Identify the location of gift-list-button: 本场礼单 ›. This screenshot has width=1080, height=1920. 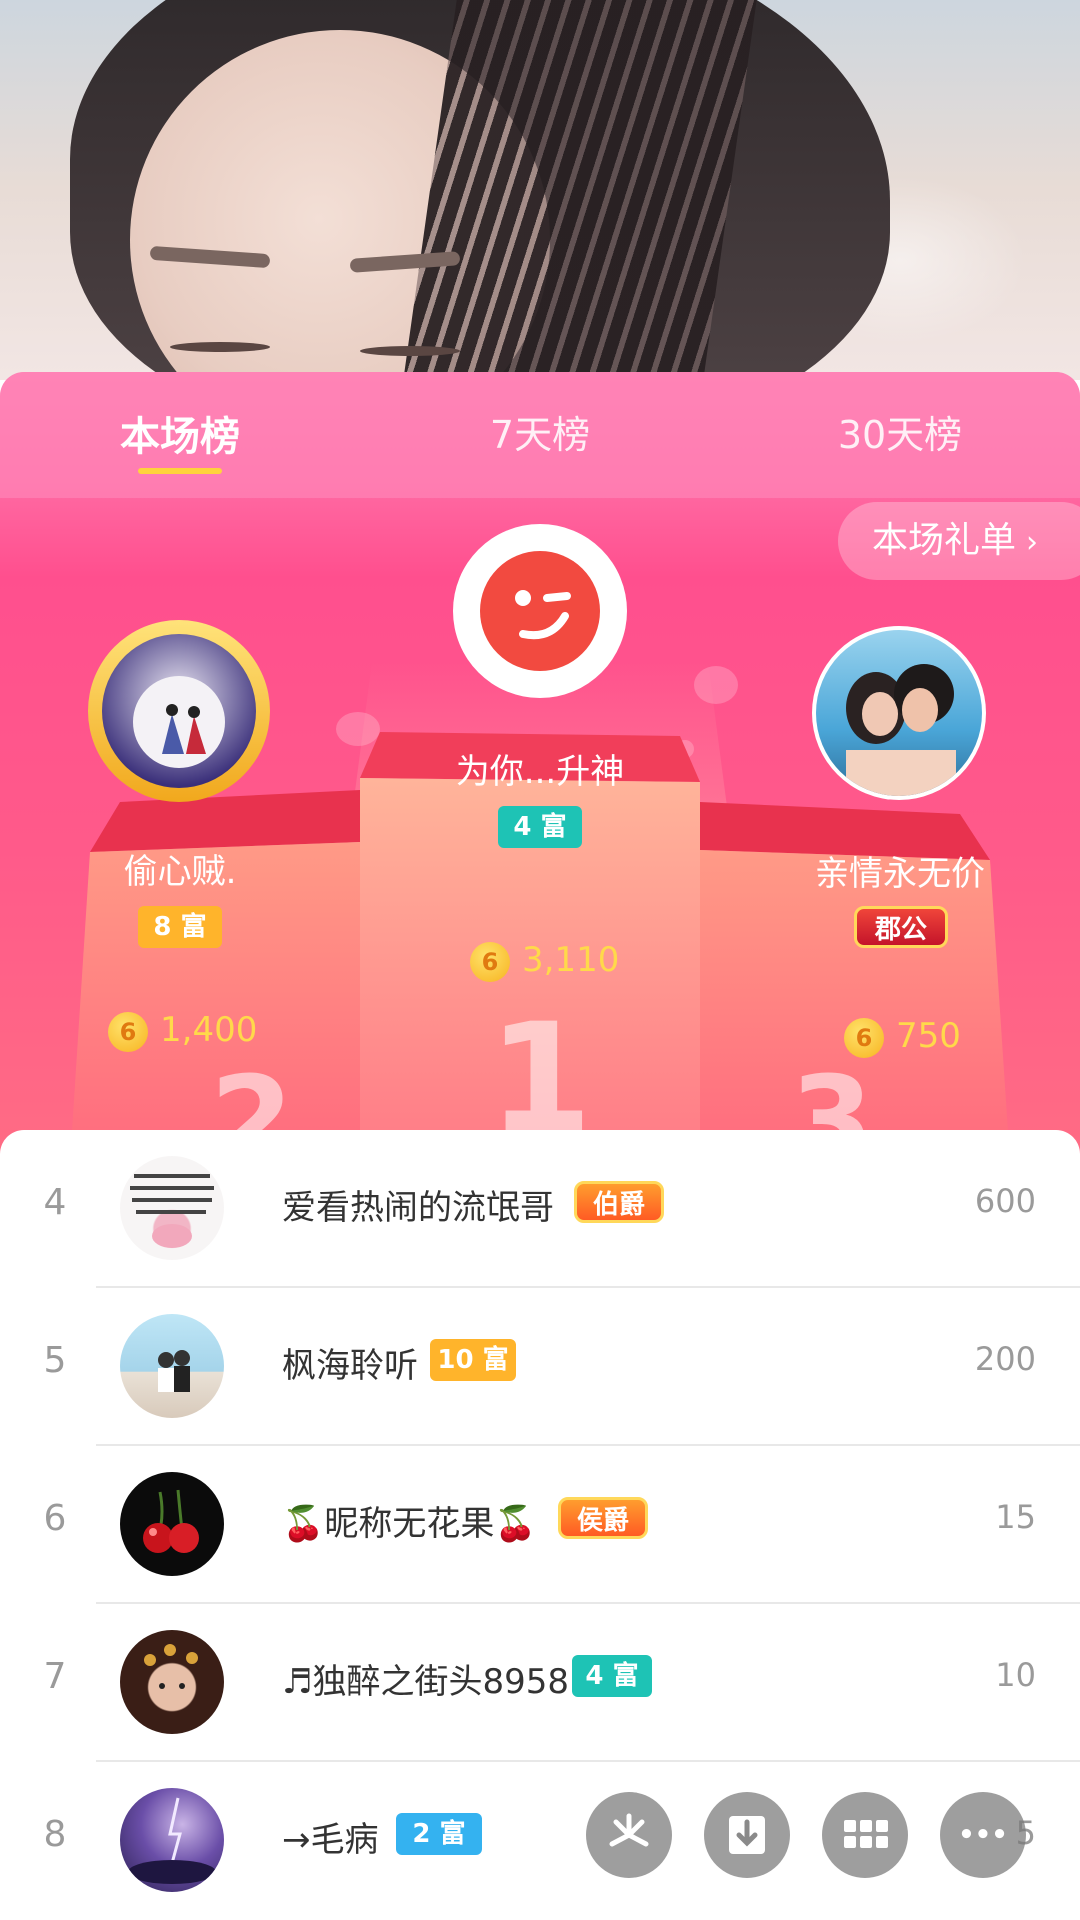
(959, 541).